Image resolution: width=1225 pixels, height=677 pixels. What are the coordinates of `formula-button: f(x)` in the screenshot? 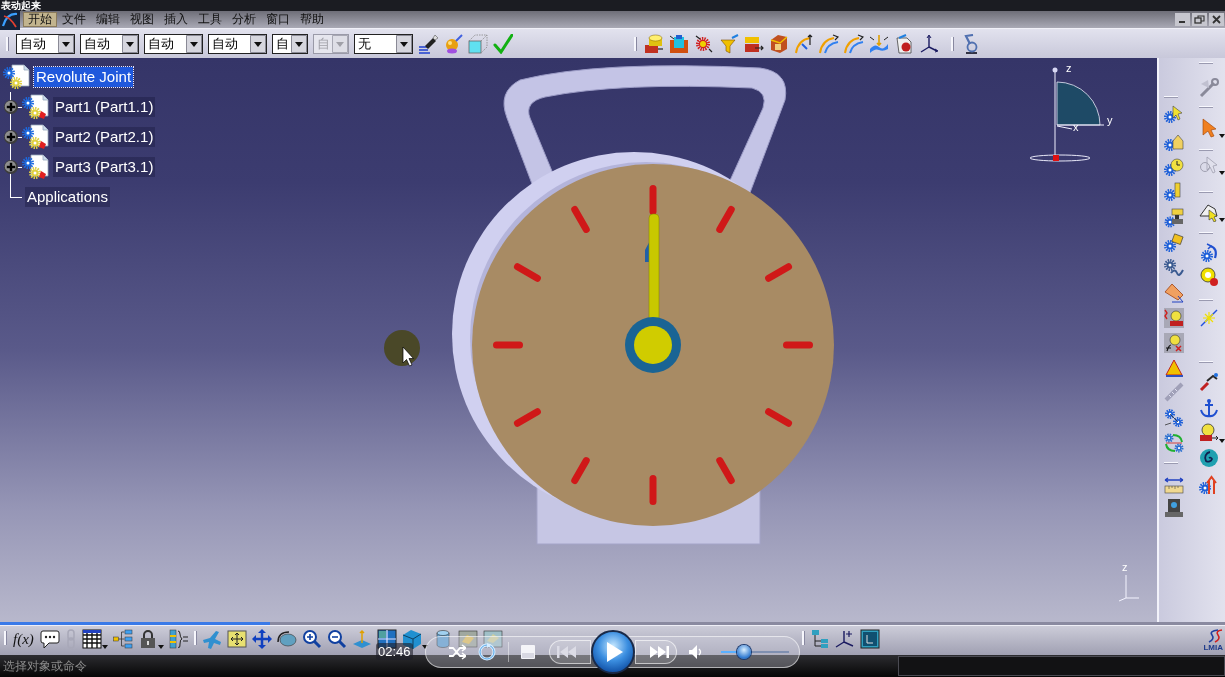 It's located at (23, 639).